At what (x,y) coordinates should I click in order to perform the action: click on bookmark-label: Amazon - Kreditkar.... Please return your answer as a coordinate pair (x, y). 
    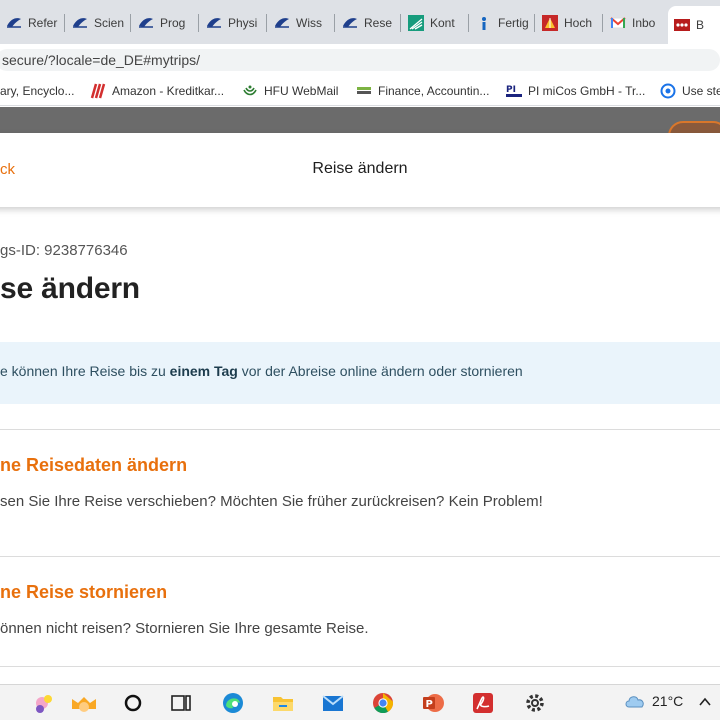
    Looking at the image, I should click on (168, 91).